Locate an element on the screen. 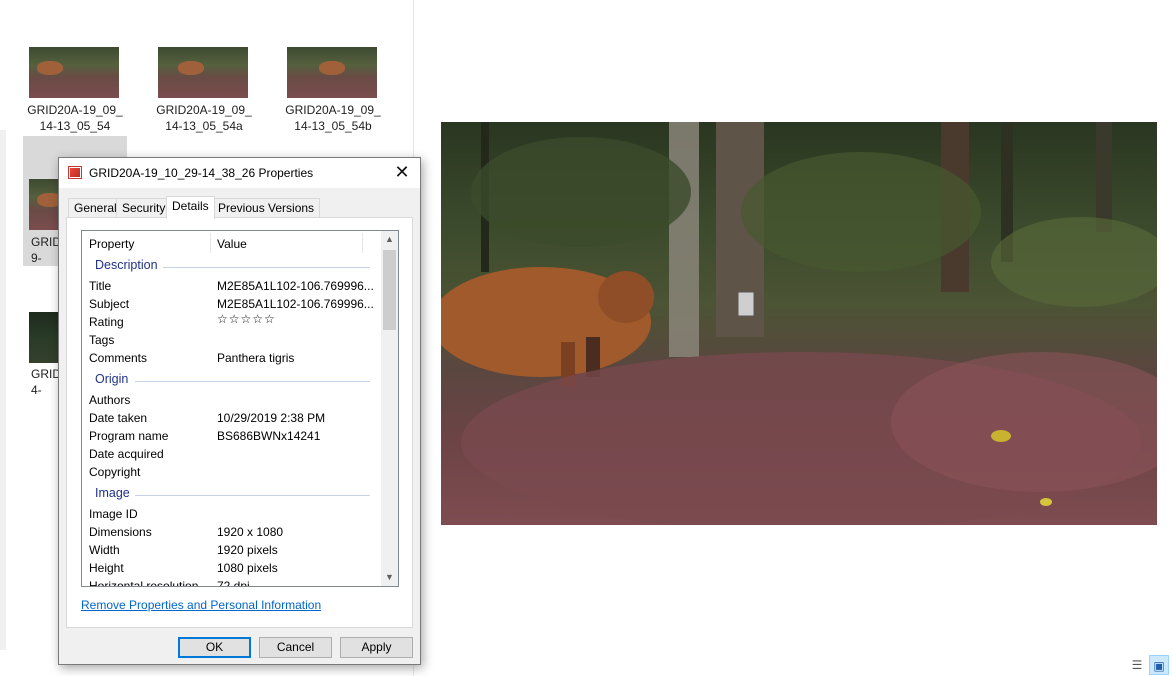  property-value: 10/29/2019 2:38 PM is located at coordinates (271, 418).